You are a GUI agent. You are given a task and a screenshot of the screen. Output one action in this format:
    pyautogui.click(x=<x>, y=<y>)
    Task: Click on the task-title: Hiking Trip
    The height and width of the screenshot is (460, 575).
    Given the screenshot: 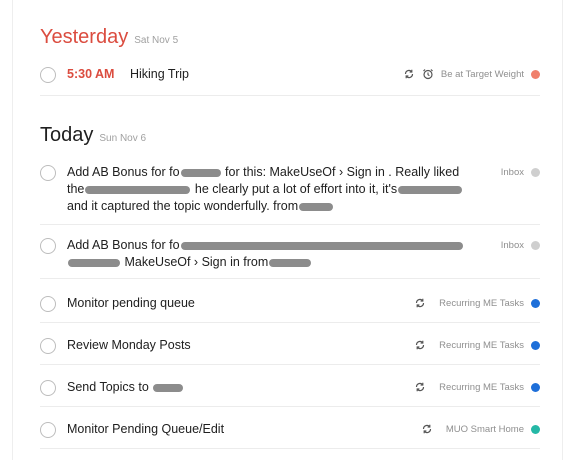 What is the action you would take?
    pyautogui.click(x=159, y=74)
    